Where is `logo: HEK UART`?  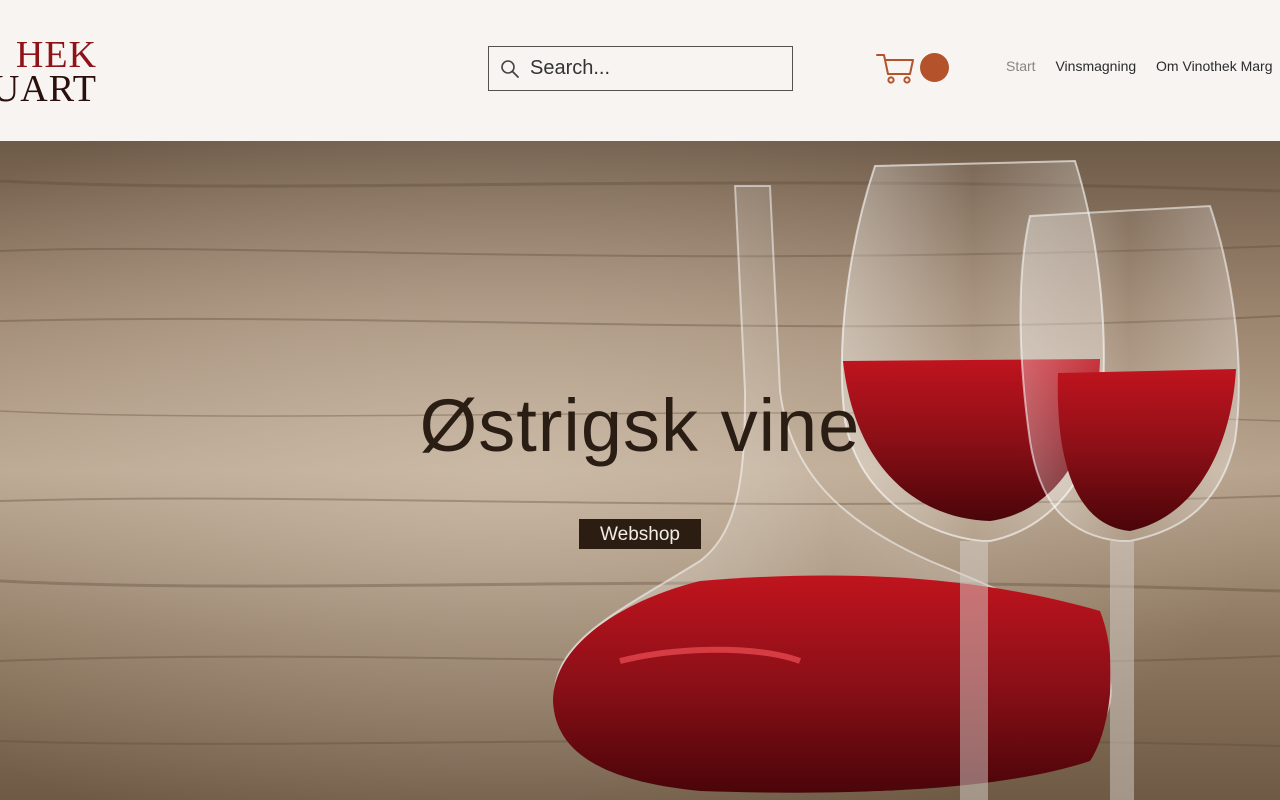
logo: HEK UART is located at coordinates (55, 72).